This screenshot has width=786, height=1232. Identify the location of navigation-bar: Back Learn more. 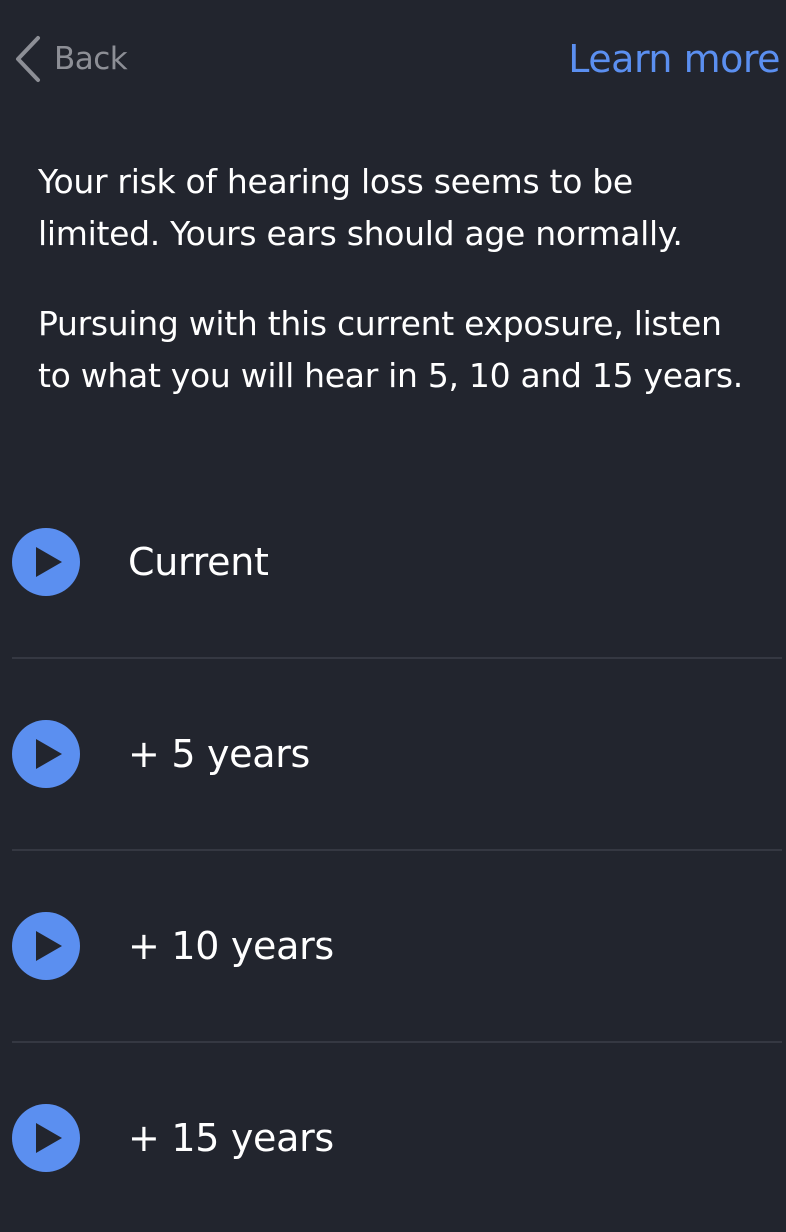
(393, 60).